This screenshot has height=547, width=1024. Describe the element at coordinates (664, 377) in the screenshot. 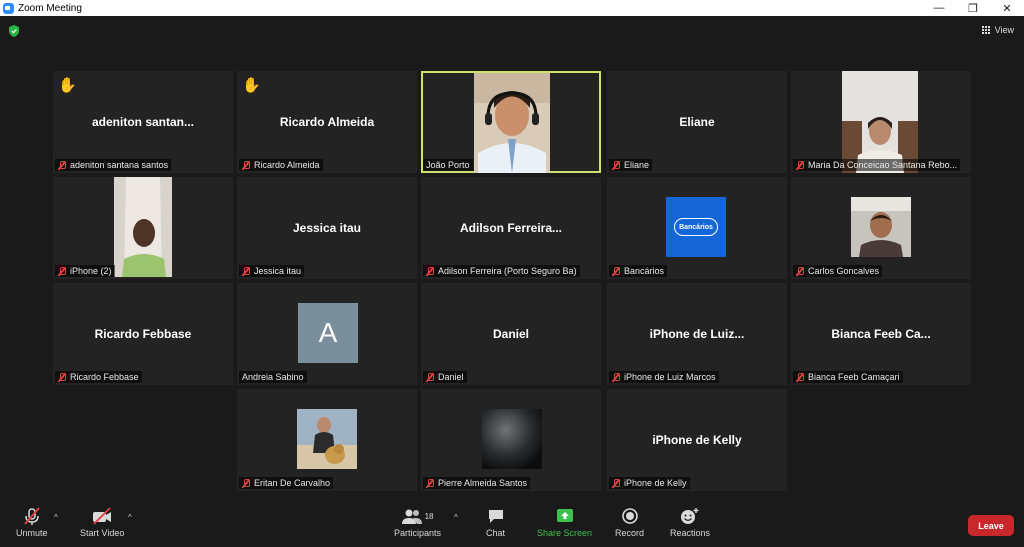

I see `participant-name-label: iPhone de Luiz Marcos` at that location.